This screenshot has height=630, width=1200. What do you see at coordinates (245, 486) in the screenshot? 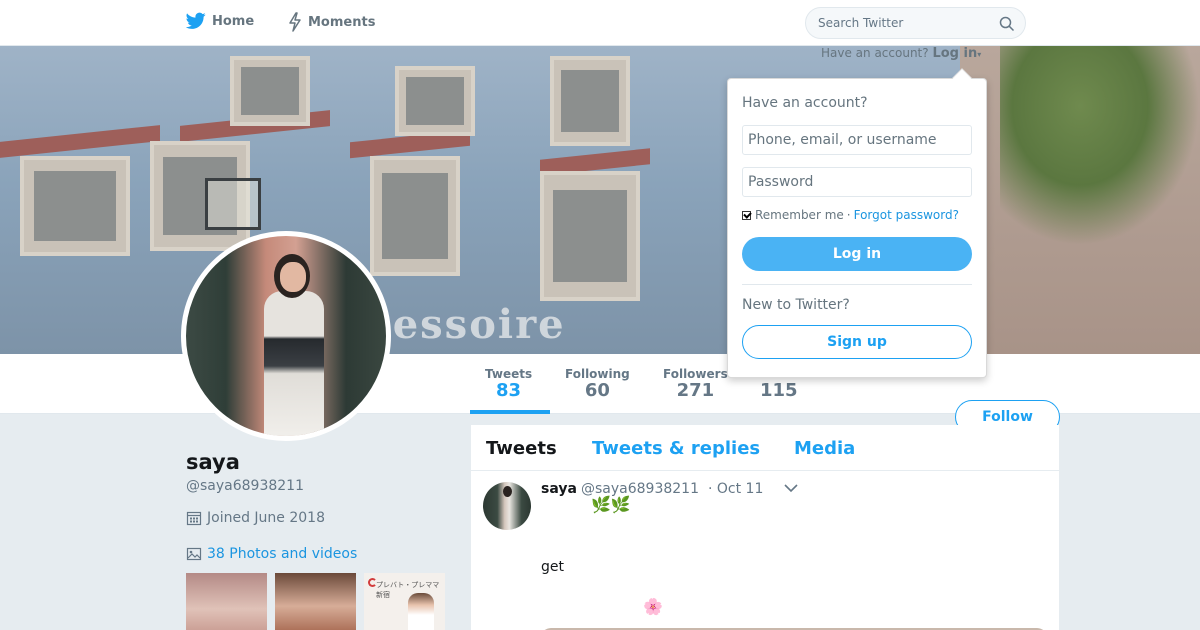
I see `profile-handle: @saya68938211` at bounding box center [245, 486].